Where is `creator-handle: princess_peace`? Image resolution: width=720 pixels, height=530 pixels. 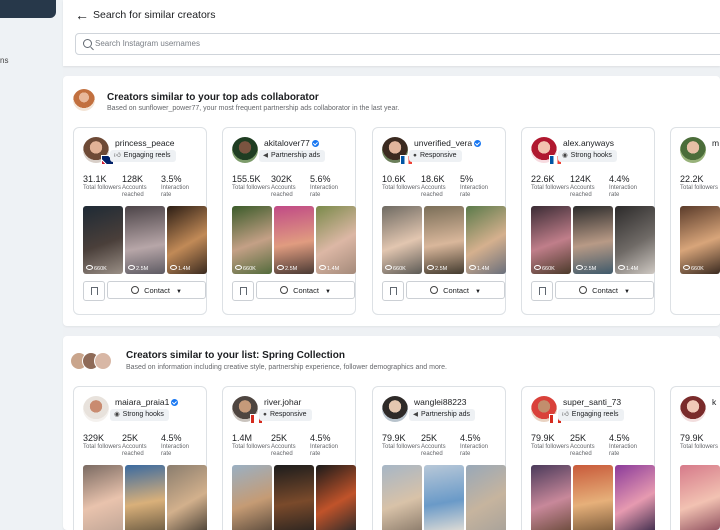 creator-handle: princess_peace is located at coordinates (145, 143).